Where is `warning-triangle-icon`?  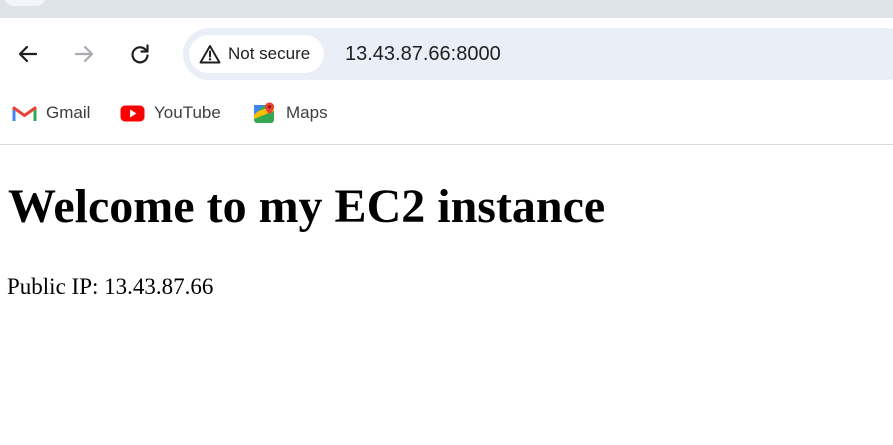 warning-triangle-icon is located at coordinates (210, 54).